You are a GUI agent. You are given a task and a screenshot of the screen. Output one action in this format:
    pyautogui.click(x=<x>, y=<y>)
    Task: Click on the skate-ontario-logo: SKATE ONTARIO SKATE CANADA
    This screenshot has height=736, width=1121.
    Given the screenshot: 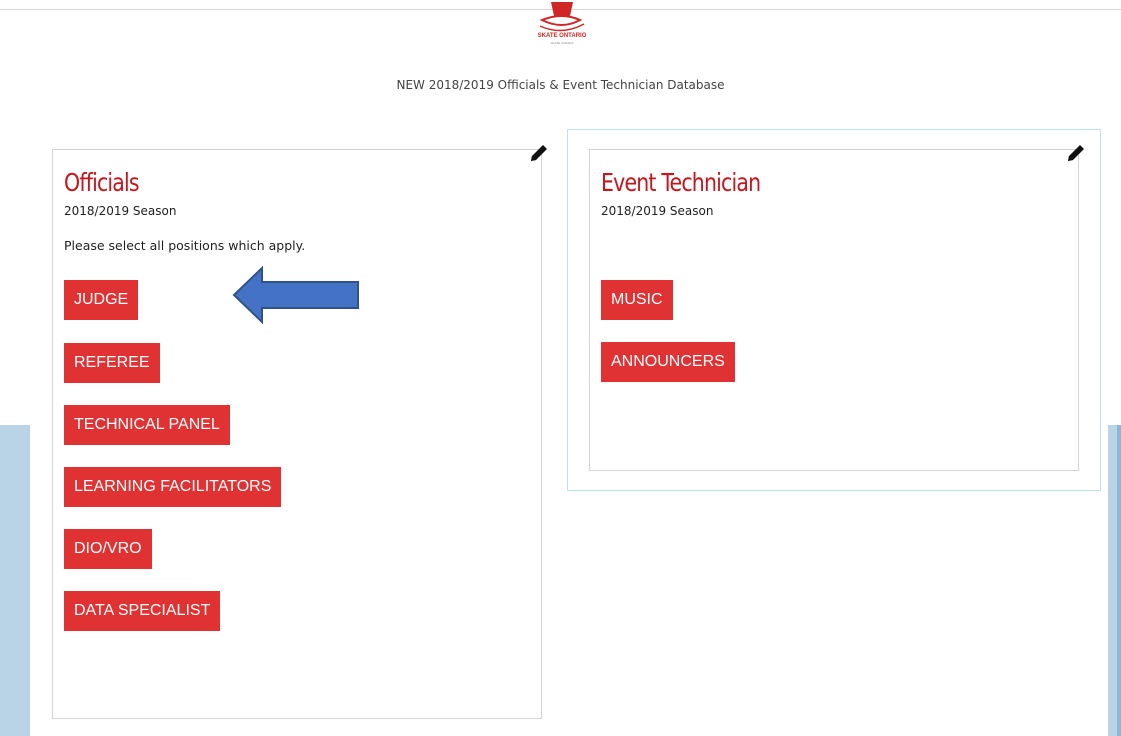 What is the action you would take?
    pyautogui.click(x=562, y=24)
    